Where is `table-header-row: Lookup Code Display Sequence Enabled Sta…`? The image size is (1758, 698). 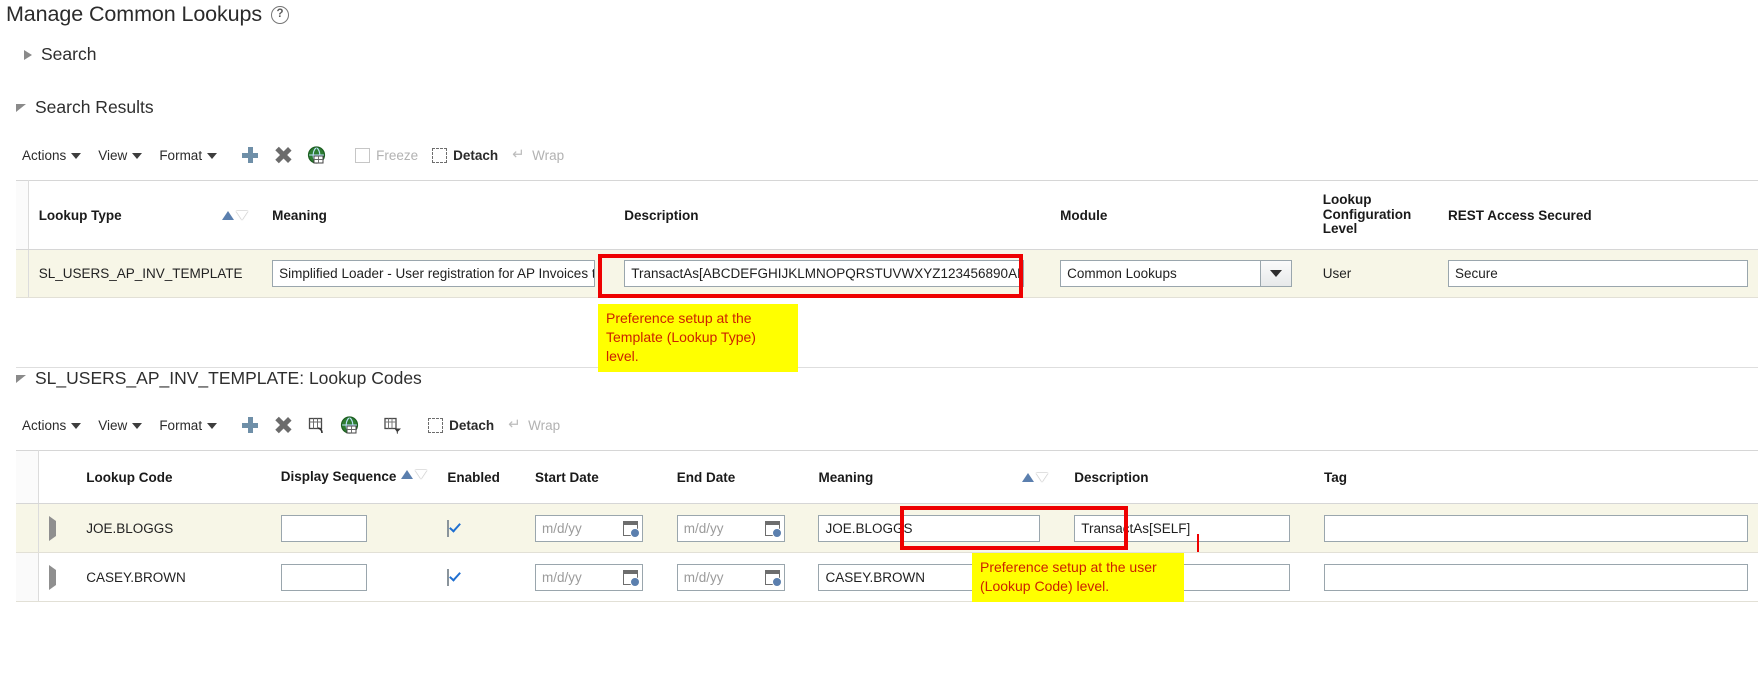 table-header-row: Lookup Code Display Sequence Enabled Sta… is located at coordinates (887, 477).